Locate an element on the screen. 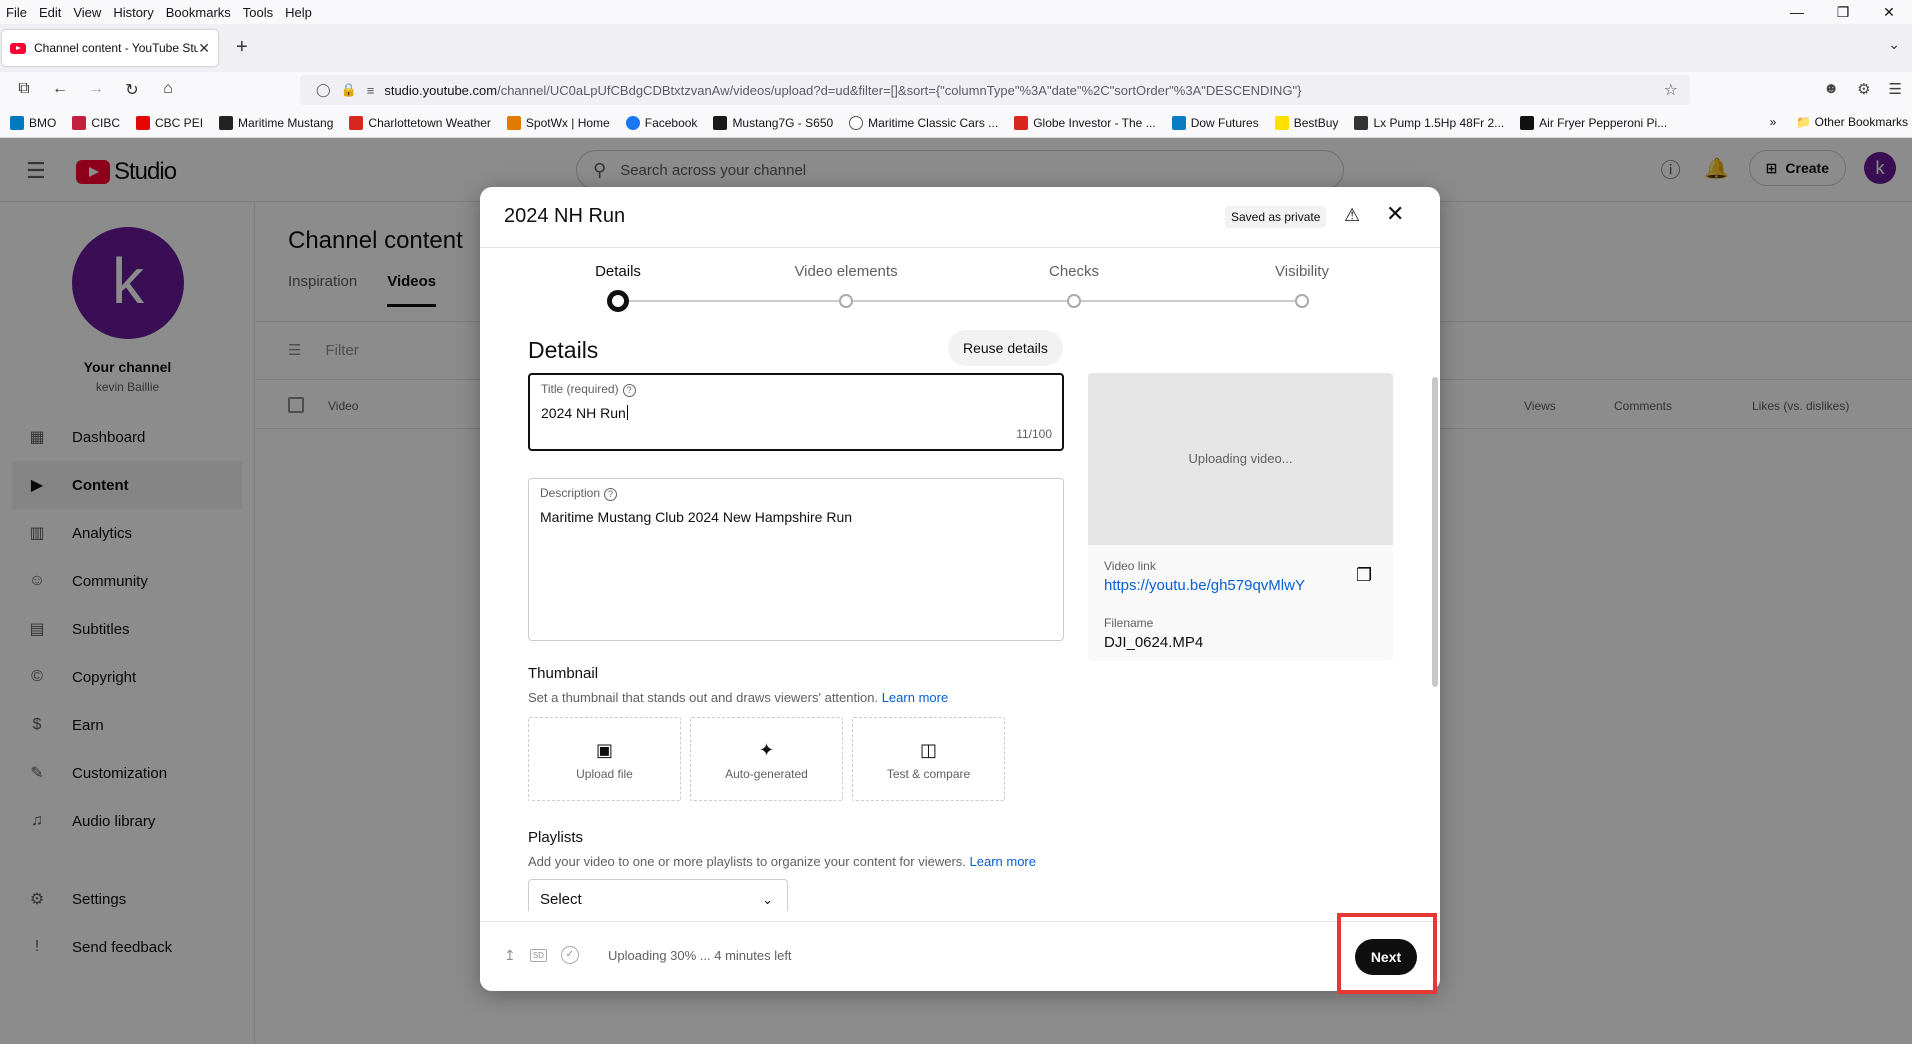 The width and height of the screenshot is (1912, 1044). step-checks: Checks is located at coordinates (1074, 271).